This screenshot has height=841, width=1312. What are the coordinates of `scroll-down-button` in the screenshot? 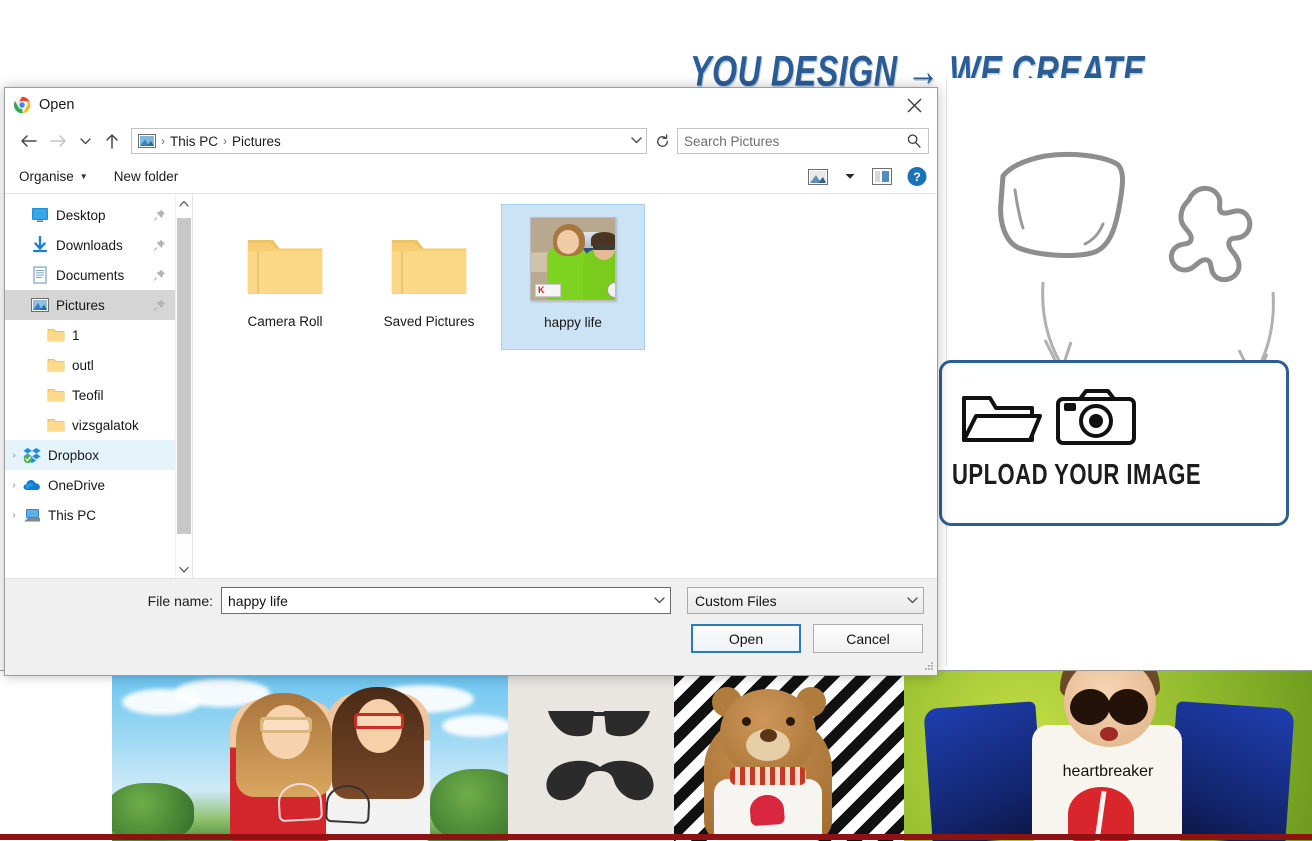 It's located at (184, 569).